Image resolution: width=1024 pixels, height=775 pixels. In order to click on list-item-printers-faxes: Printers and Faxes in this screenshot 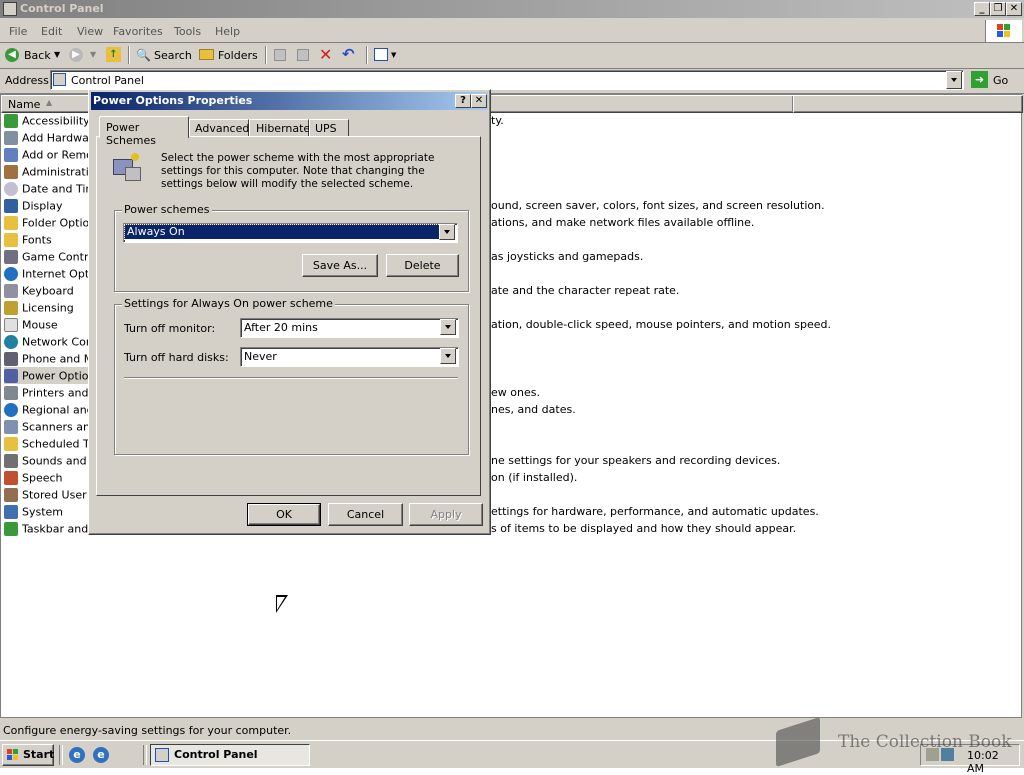, I will do `click(46, 392)`.